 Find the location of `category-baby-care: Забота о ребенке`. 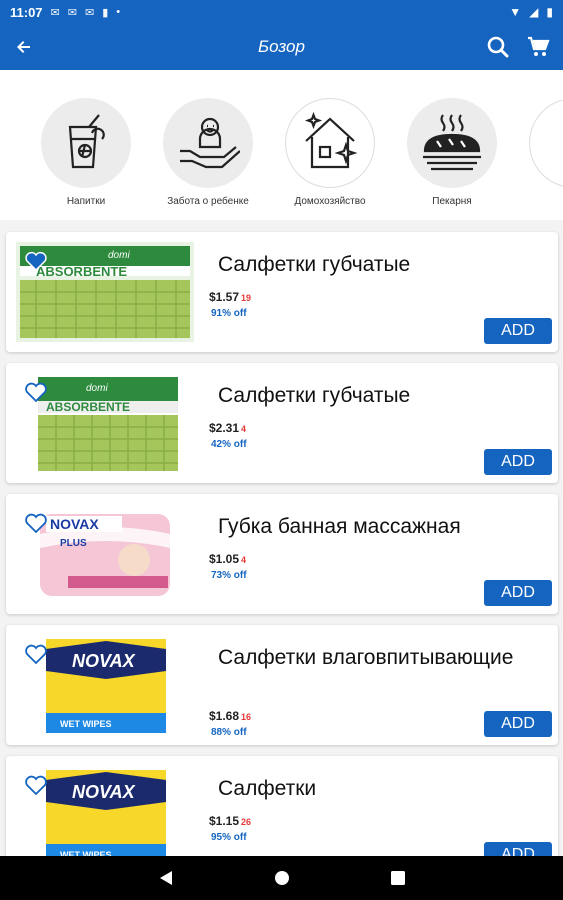

category-baby-care: Забота о ребенке is located at coordinates (208, 152).